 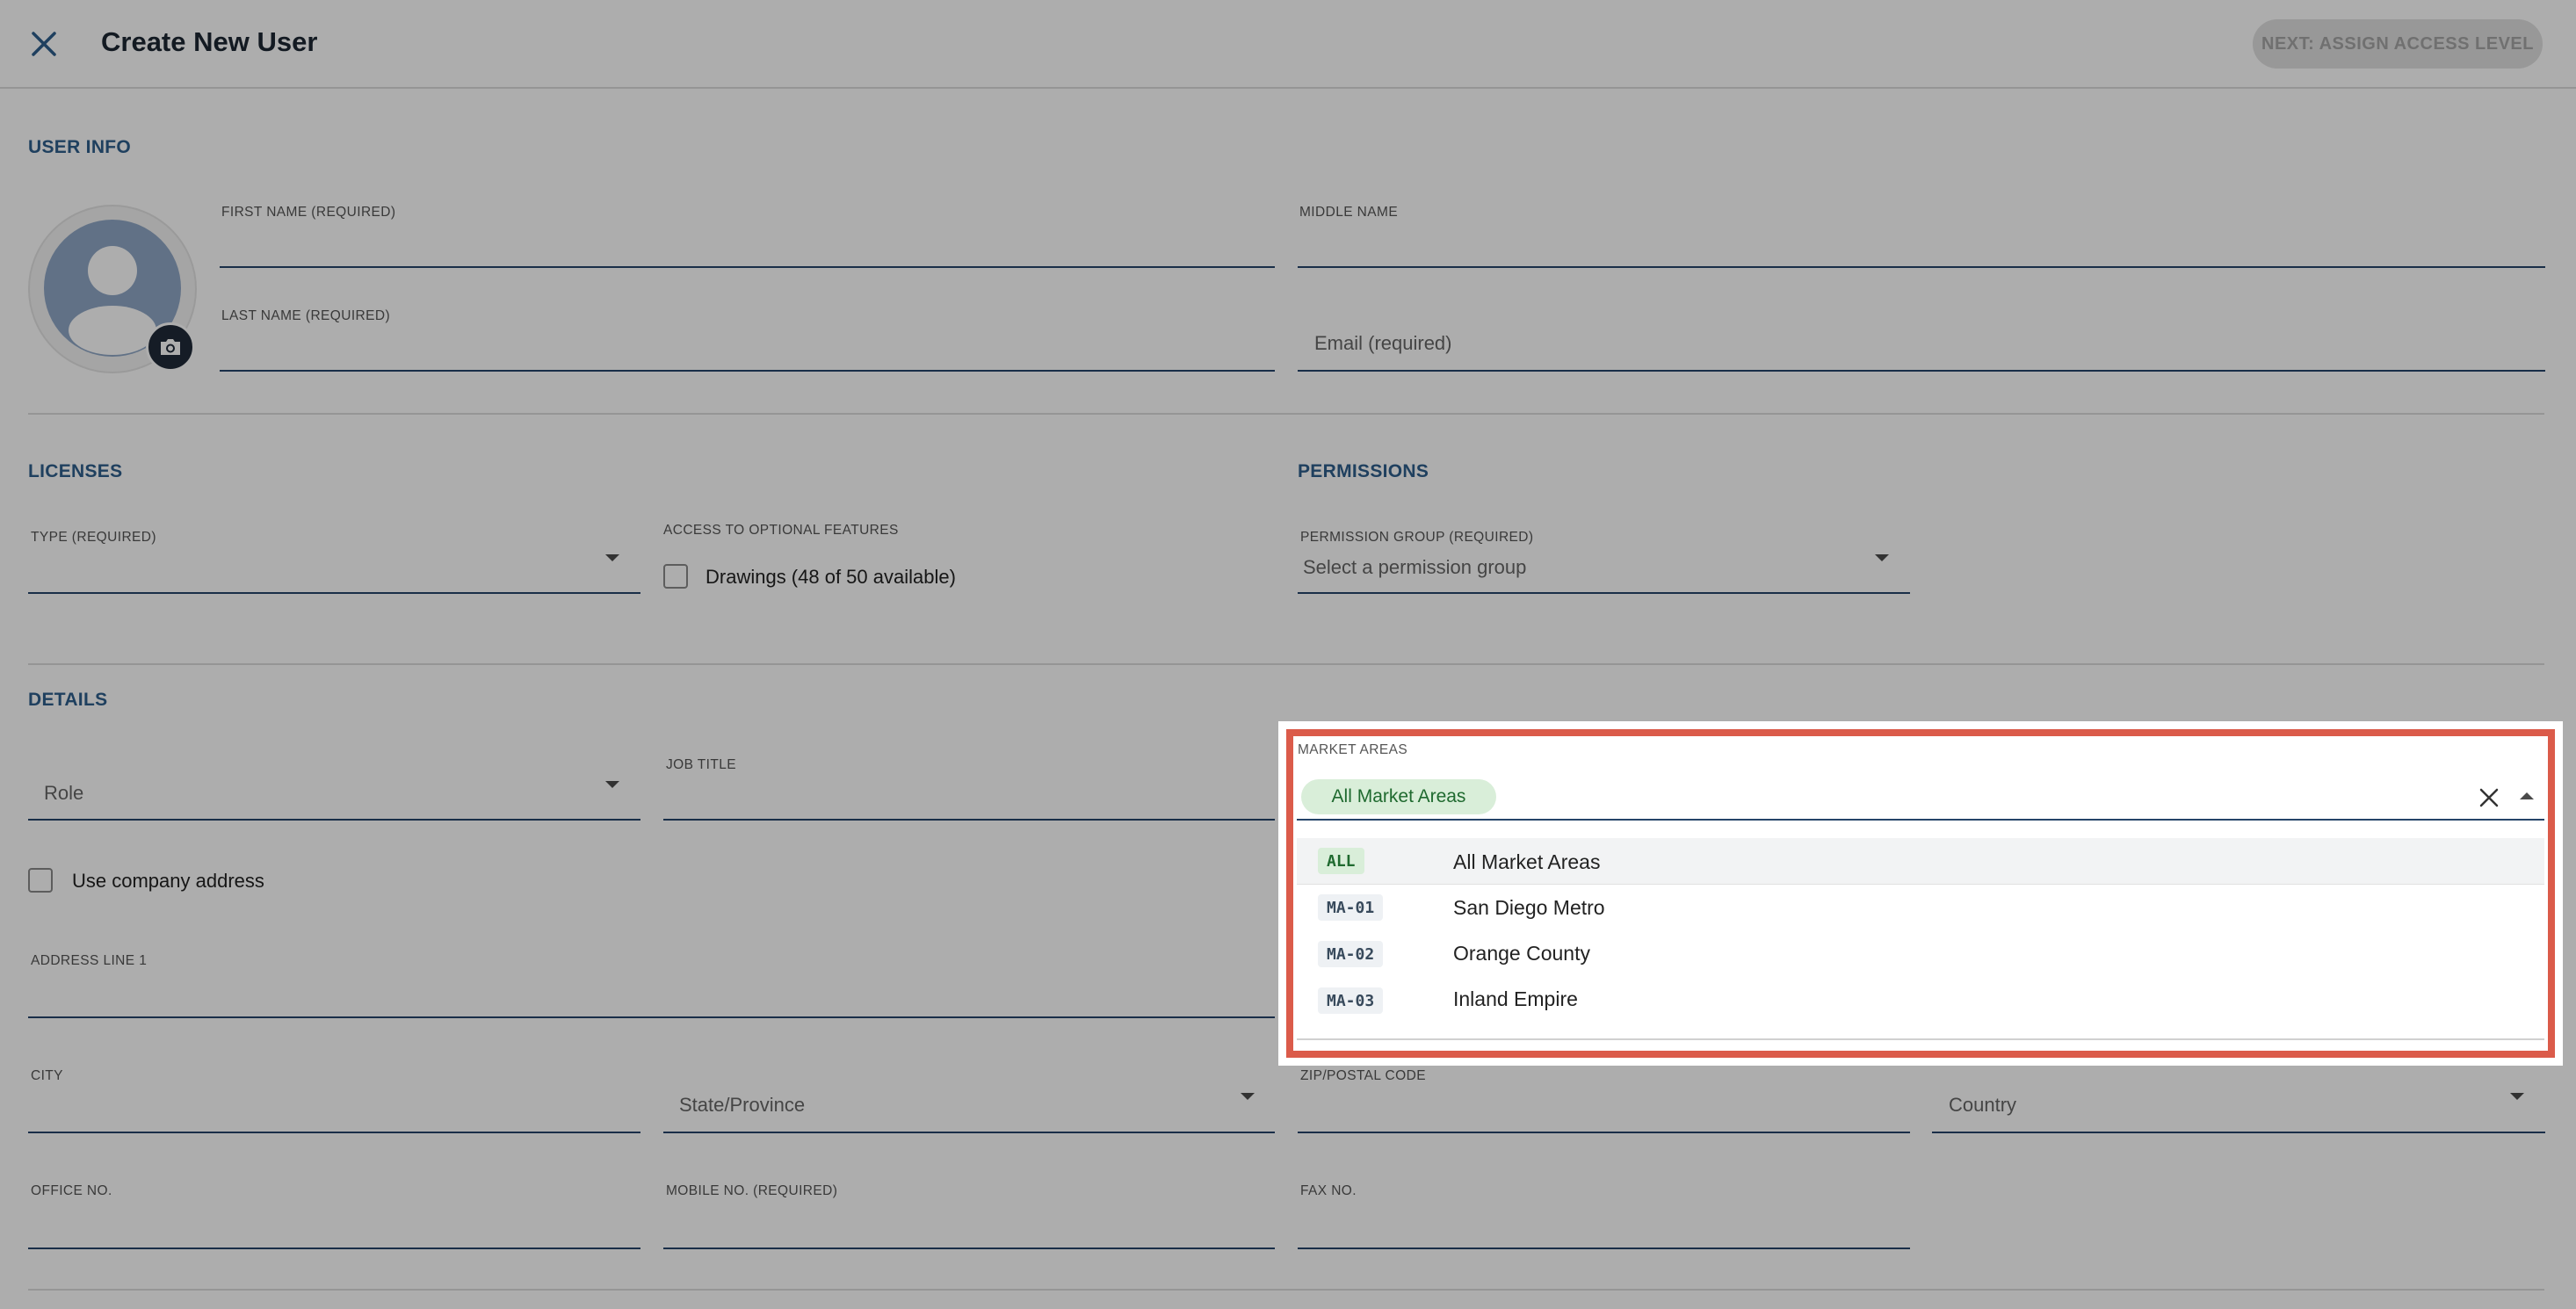 What do you see at coordinates (1529, 907) in the screenshot?
I see `option-name: San Diego Metro` at bounding box center [1529, 907].